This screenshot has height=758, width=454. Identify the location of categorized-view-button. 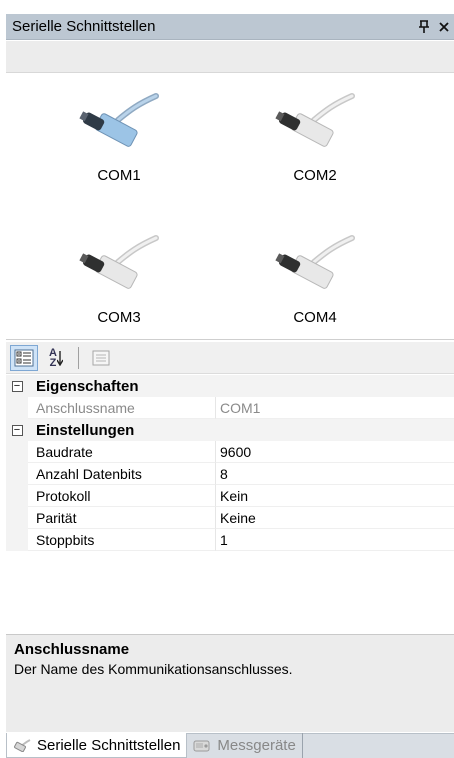
(24, 357).